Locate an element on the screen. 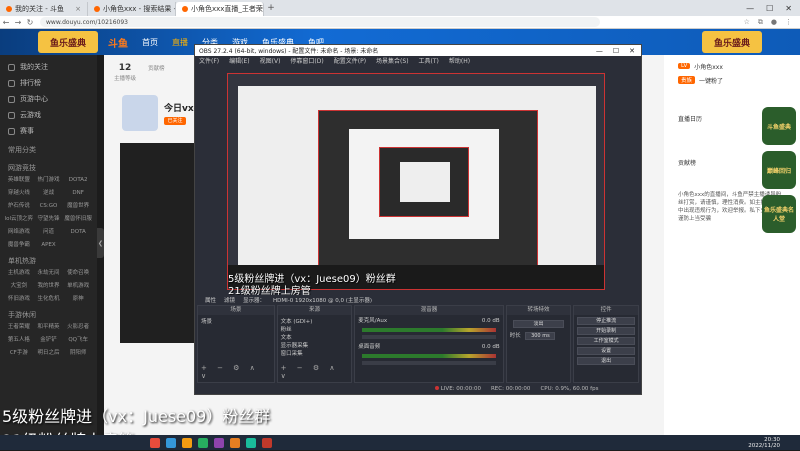  noble-row: 贵族 一键粉了 is located at coordinates (732, 80).